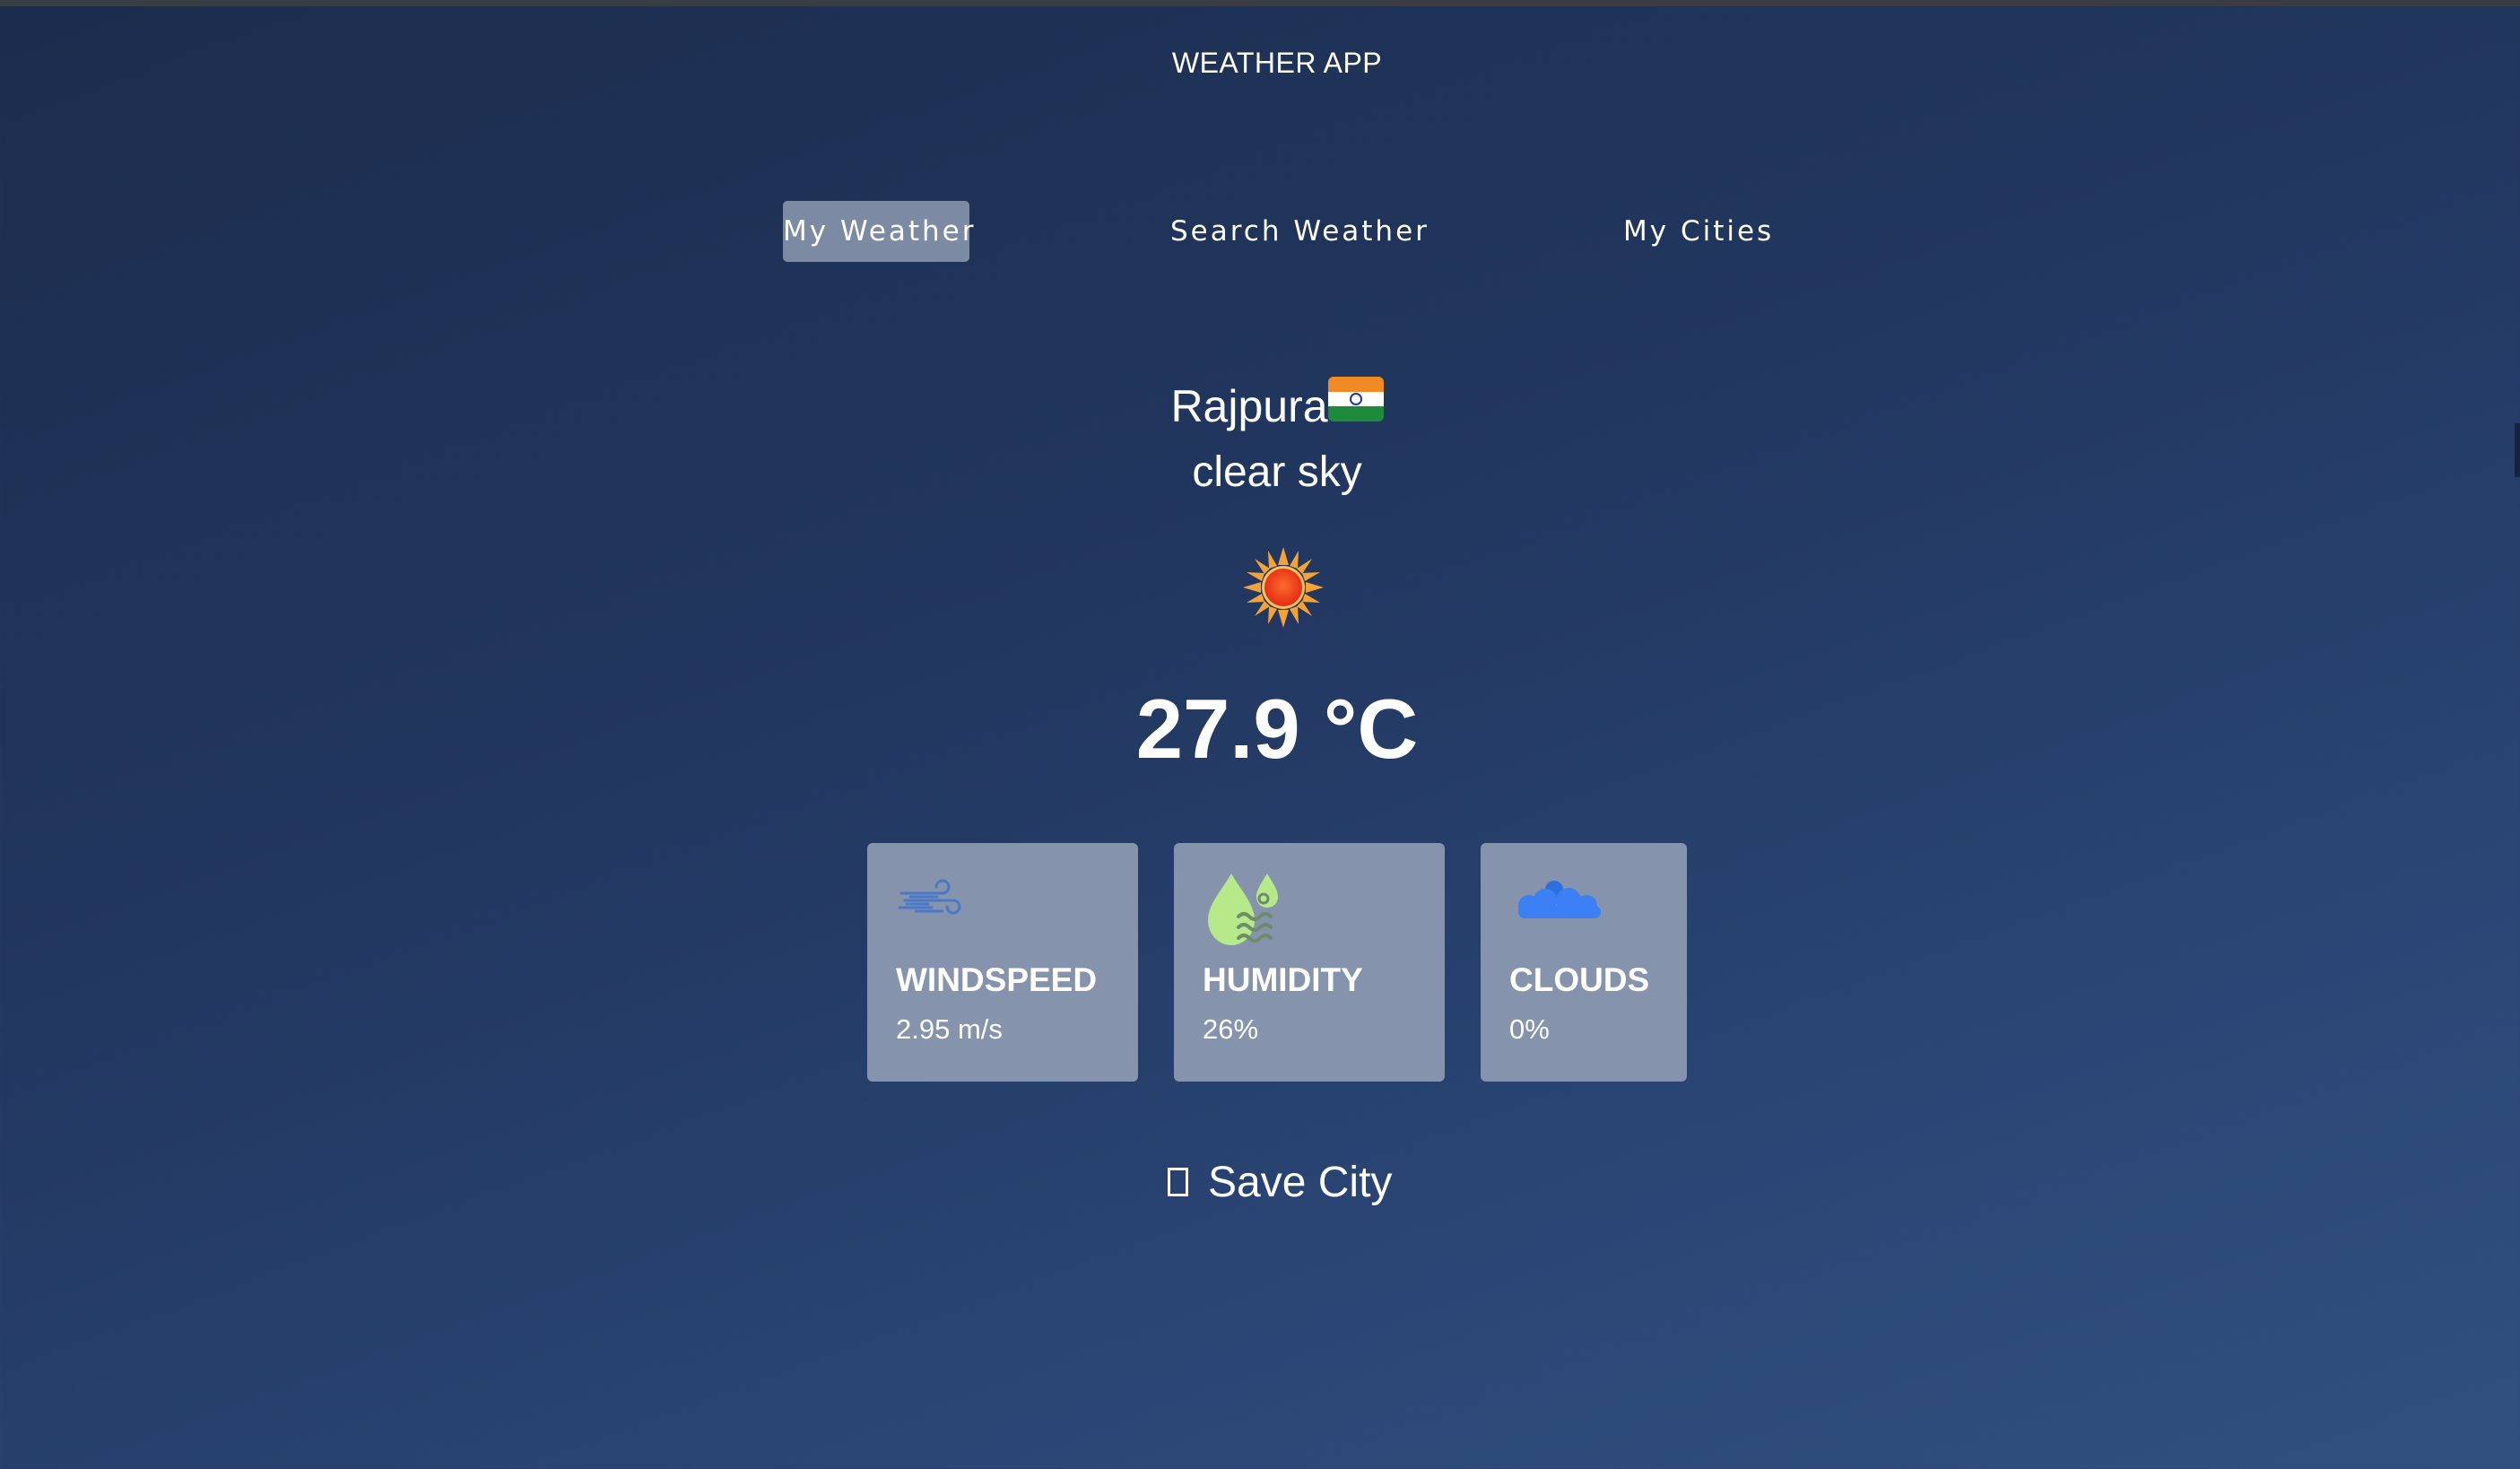 The height and width of the screenshot is (1469, 2520). I want to click on humidity-drop-icon, so click(1246, 915).